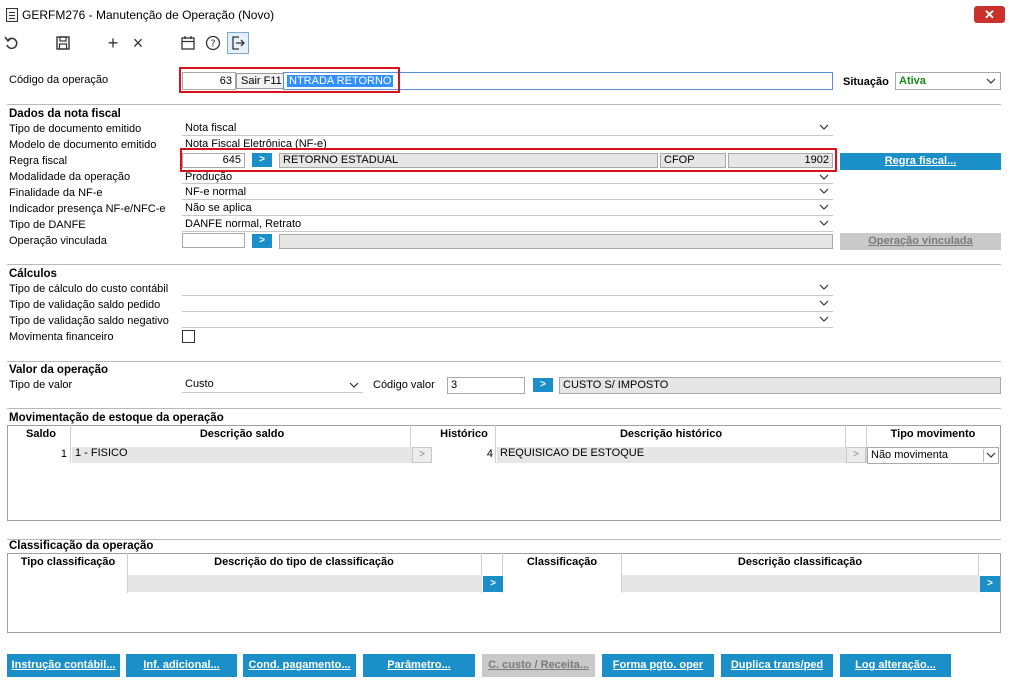 The width and height of the screenshot is (1012, 683). What do you see at coordinates (658, 665) in the screenshot?
I see `forma-pgto-oper-button: Forma pgto. oper` at bounding box center [658, 665].